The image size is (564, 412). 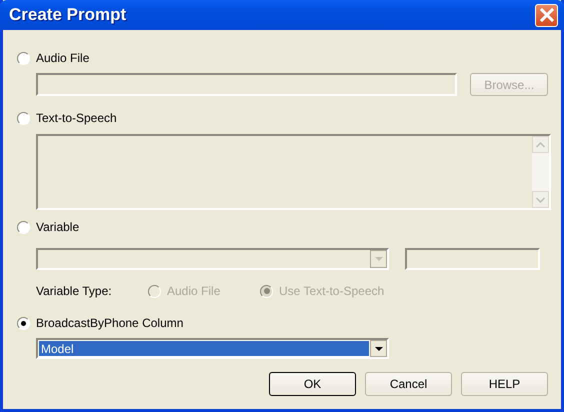 I want to click on variable-dropdown, so click(x=212, y=259).